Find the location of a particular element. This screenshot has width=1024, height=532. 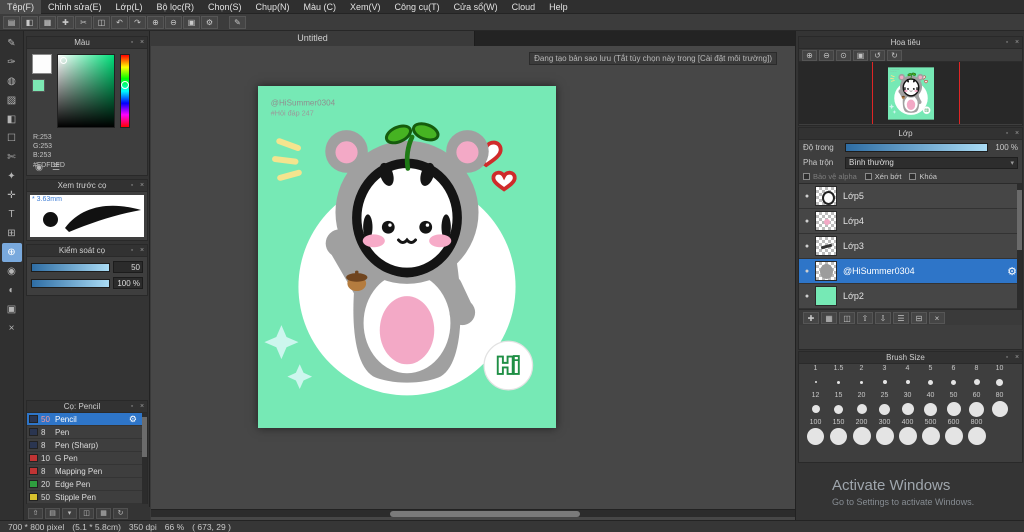

copy-icon: ◫ is located at coordinates (101, 22).